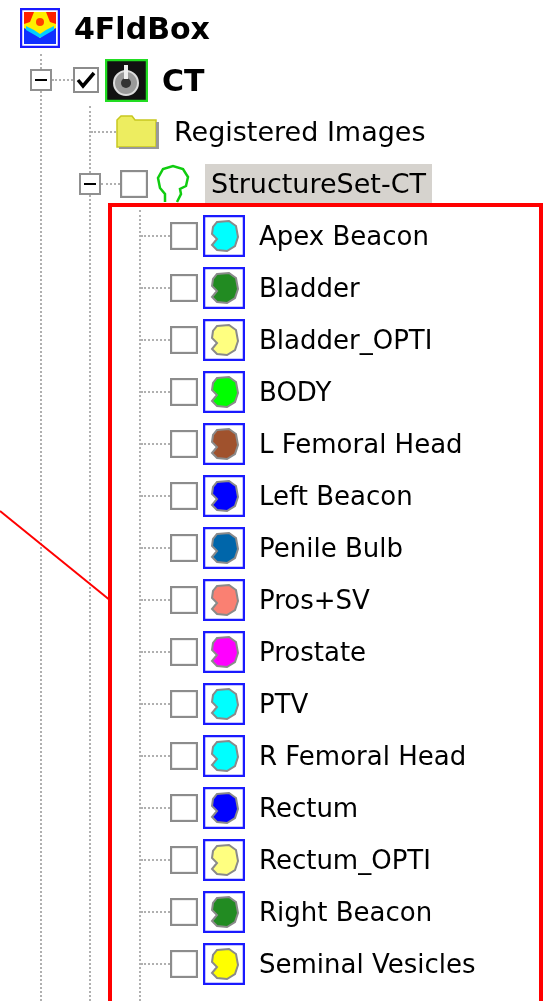  Describe the element at coordinates (142, 28) in the screenshot. I see `root-label: 4FldBox` at that location.